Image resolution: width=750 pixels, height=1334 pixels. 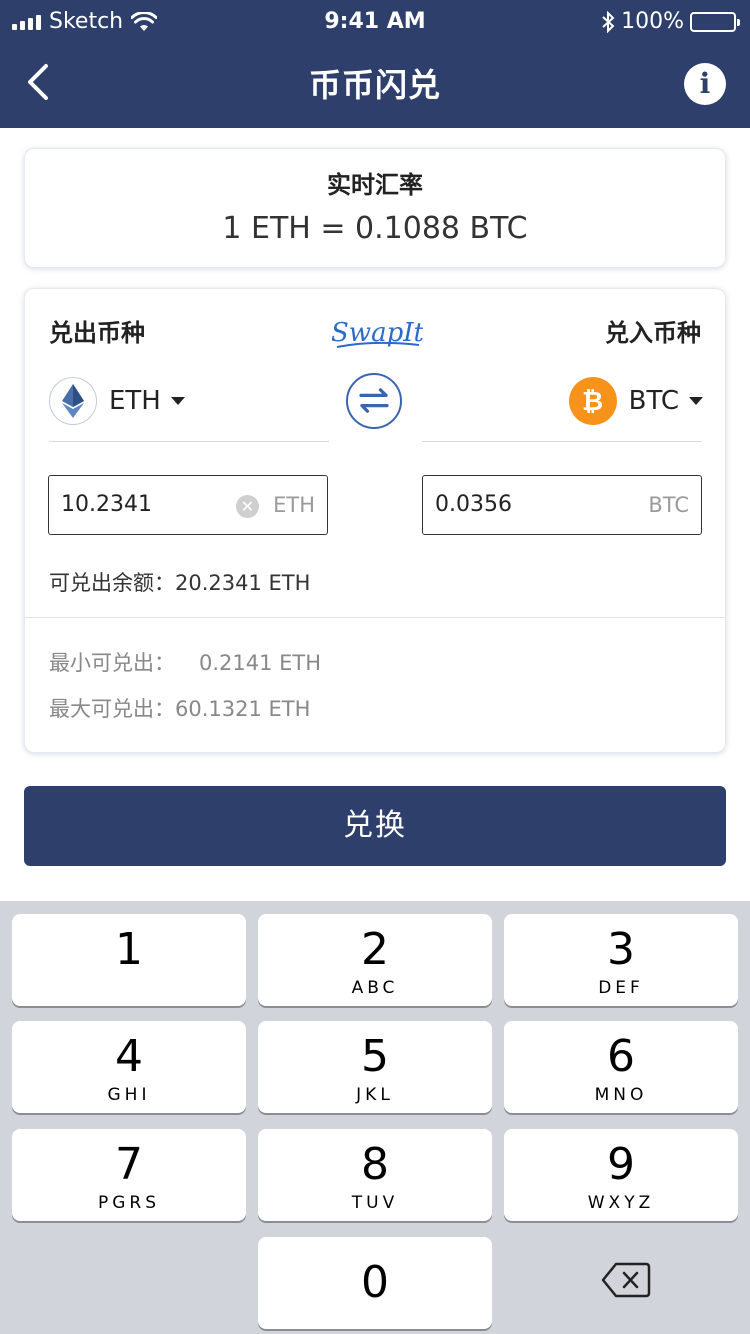 I want to click on key-2: 2 ABC, so click(x=375, y=960).